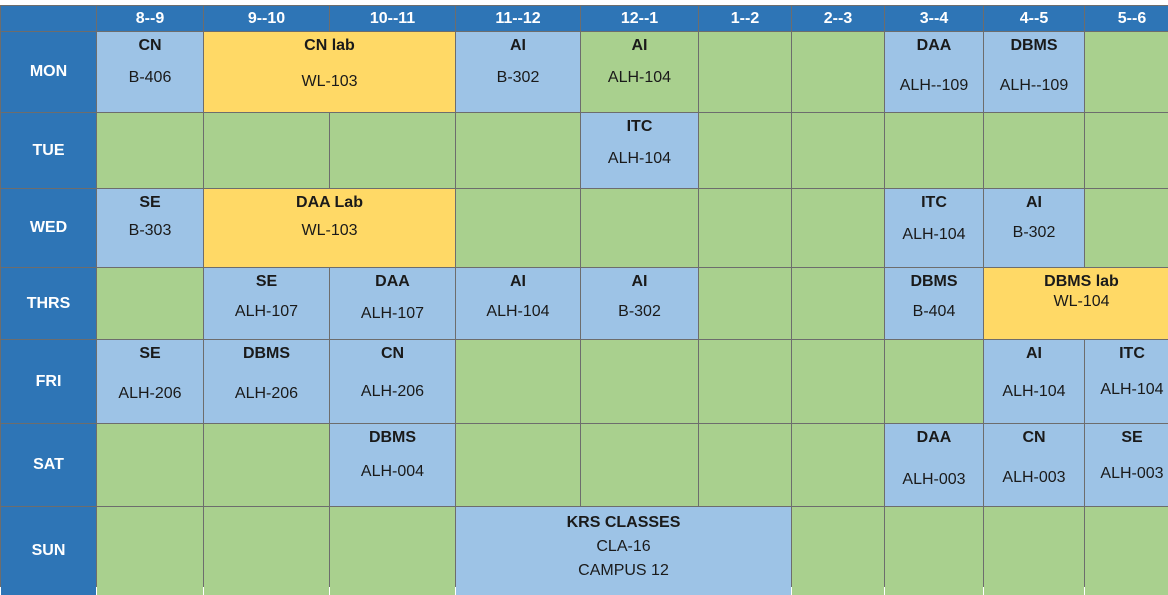  I want to click on room-number: ALH-206, so click(266, 393).